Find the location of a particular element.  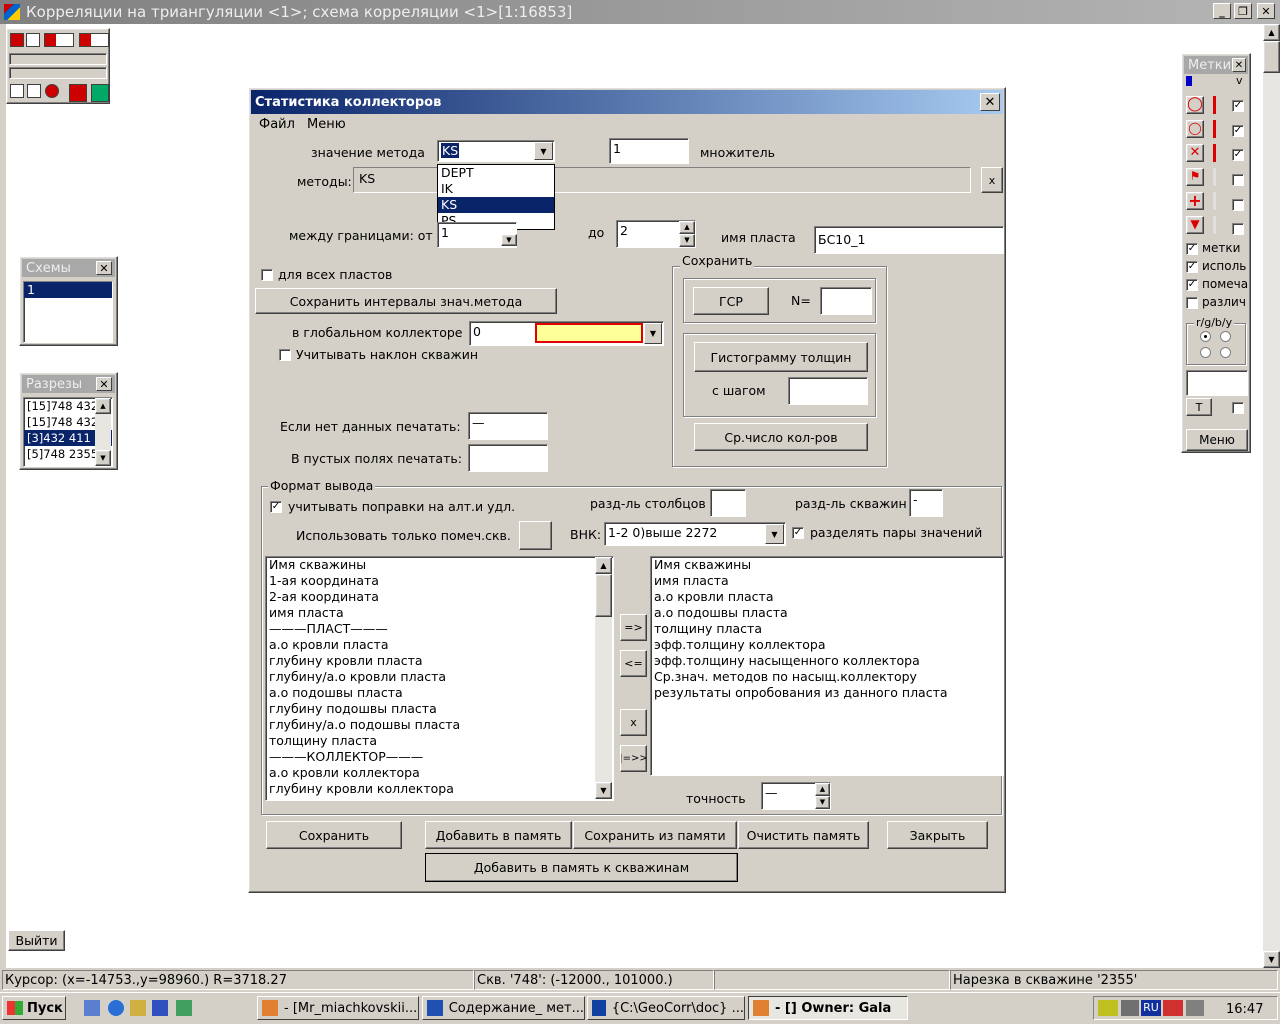

ie-icon is located at coordinates (116, 1008).